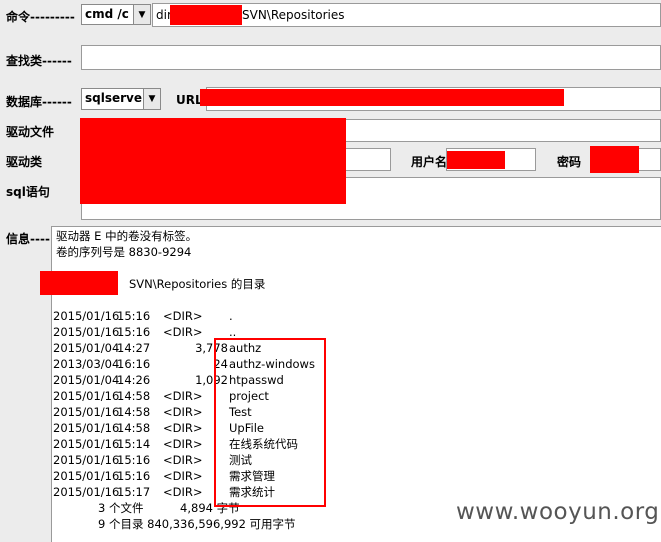 This screenshot has width=661, height=542. What do you see at coordinates (406, 15) in the screenshot?
I see `cmd-input: dir SVN\Repositories` at bounding box center [406, 15].